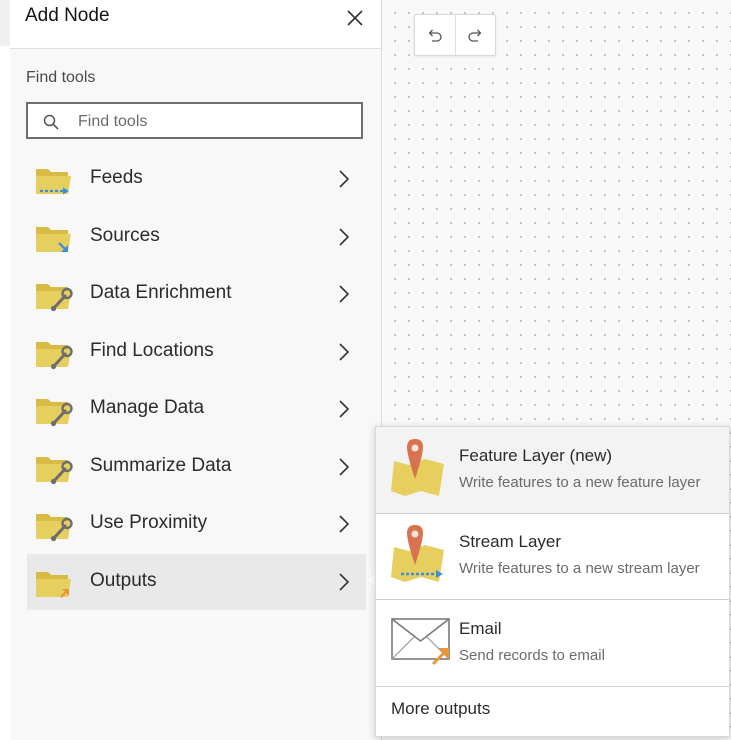 The image size is (731, 740). What do you see at coordinates (125, 235) in the screenshot?
I see `category-label: Sources` at bounding box center [125, 235].